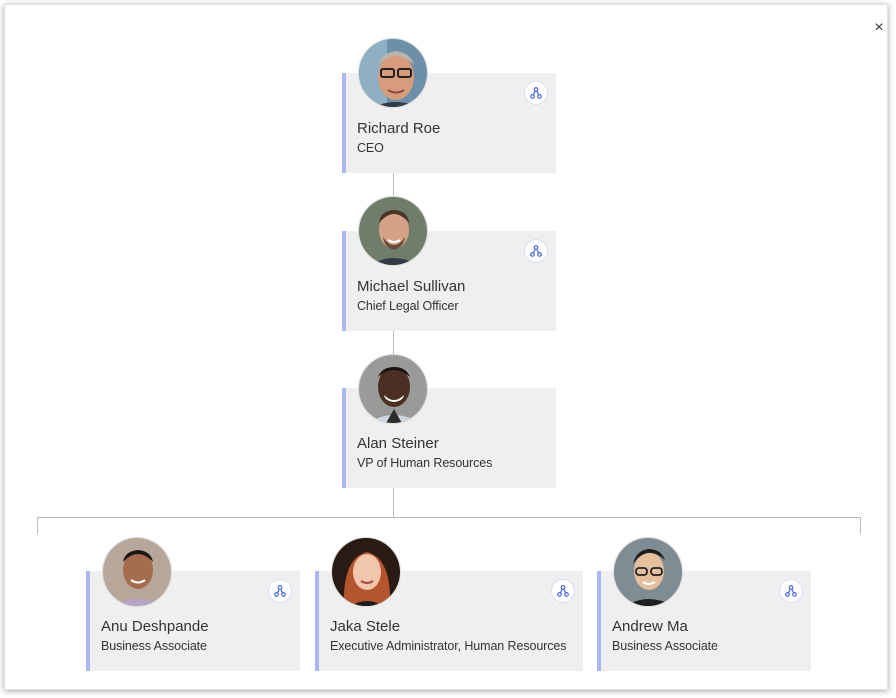 Image resolution: width=896 pixels, height=698 pixels. Describe the element at coordinates (879, 28) in the screenshot. I see `close-icon: ×` at that location.